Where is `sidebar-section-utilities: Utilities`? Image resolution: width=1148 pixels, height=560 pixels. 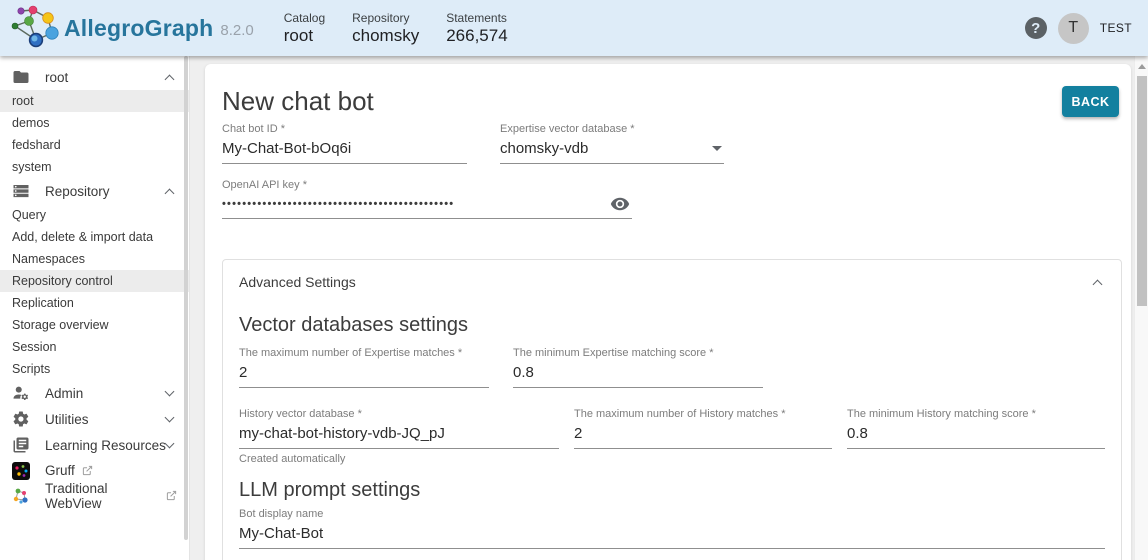
sidebar-section-utilities: Utilities is located at coordinates (94, 419).